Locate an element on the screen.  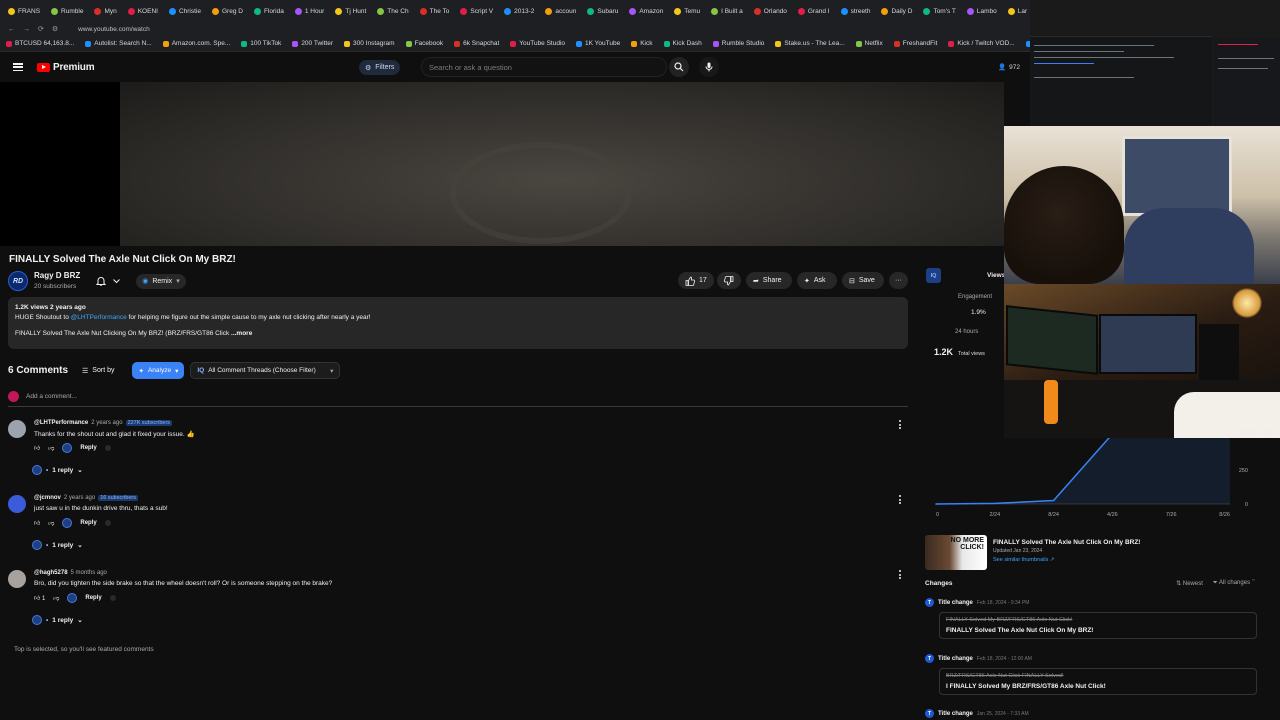
browser-tab: Amazon is located at coordinates (646, 11).